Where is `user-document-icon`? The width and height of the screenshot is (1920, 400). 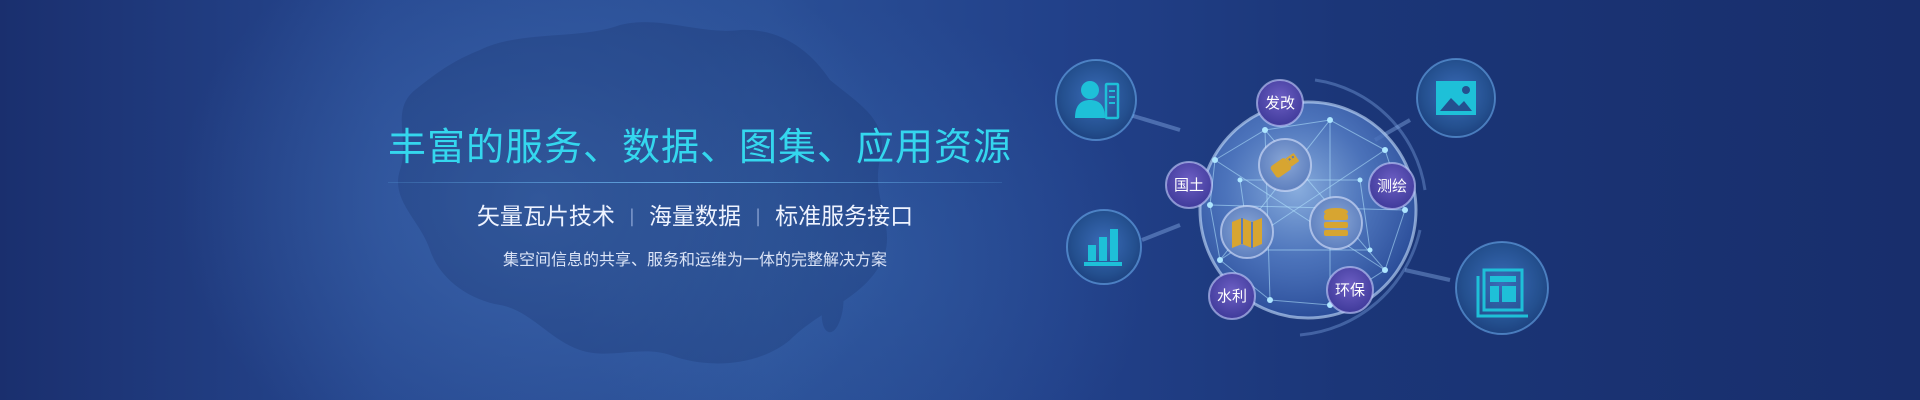 user-document-icon is located at coordinates (1096, 100).